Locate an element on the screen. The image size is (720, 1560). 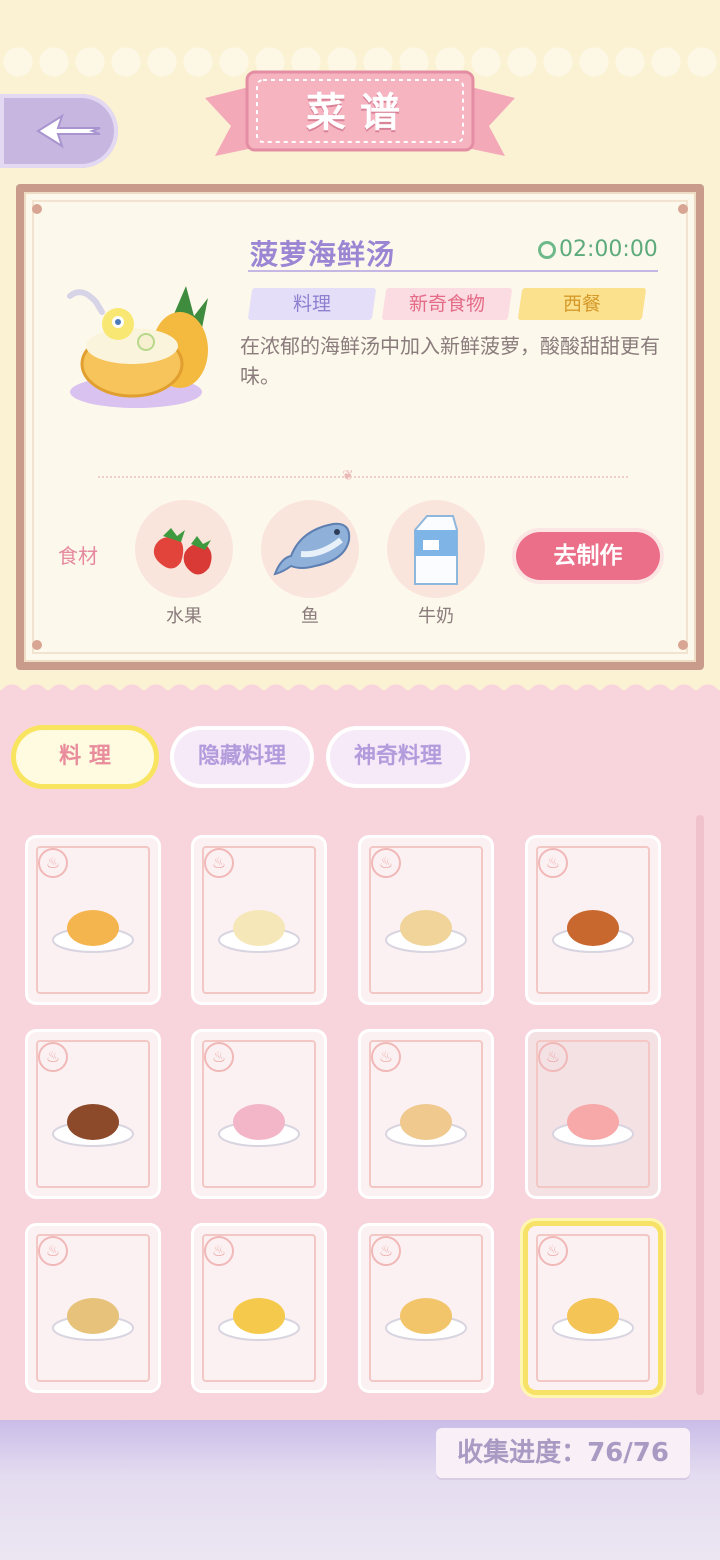
tag-novelty: 新奇食物 is located at coordinates (447, 304).